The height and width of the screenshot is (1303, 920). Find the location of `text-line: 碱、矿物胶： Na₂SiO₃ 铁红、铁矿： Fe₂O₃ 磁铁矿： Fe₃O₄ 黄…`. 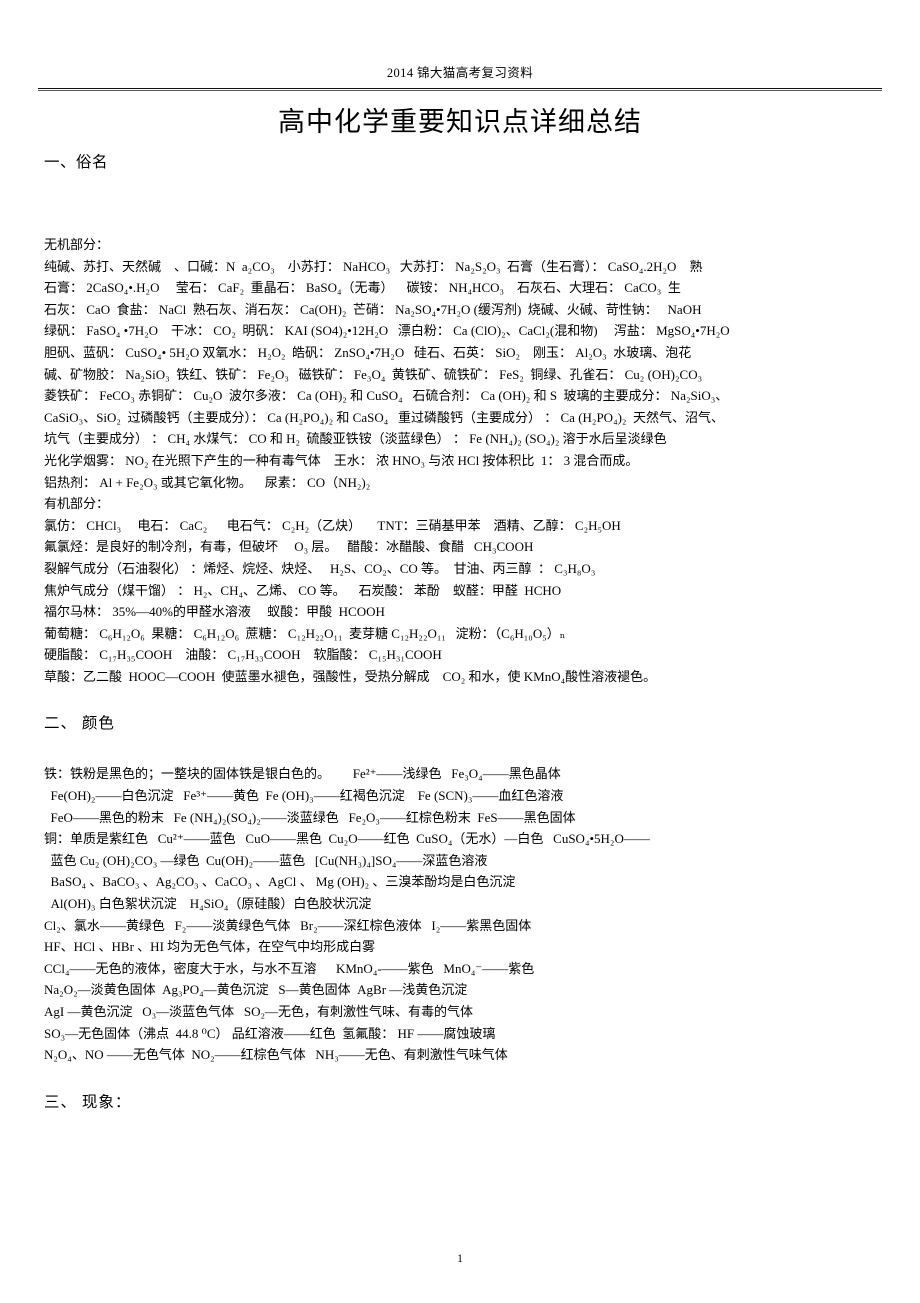

text-line: 碱、矿物胶： Na₂SiO₃ 铁红、铁矿： Fe₂O₃ 磁铁矿： Fe₃O₄ 黄… is located at coordinates (373, 374).